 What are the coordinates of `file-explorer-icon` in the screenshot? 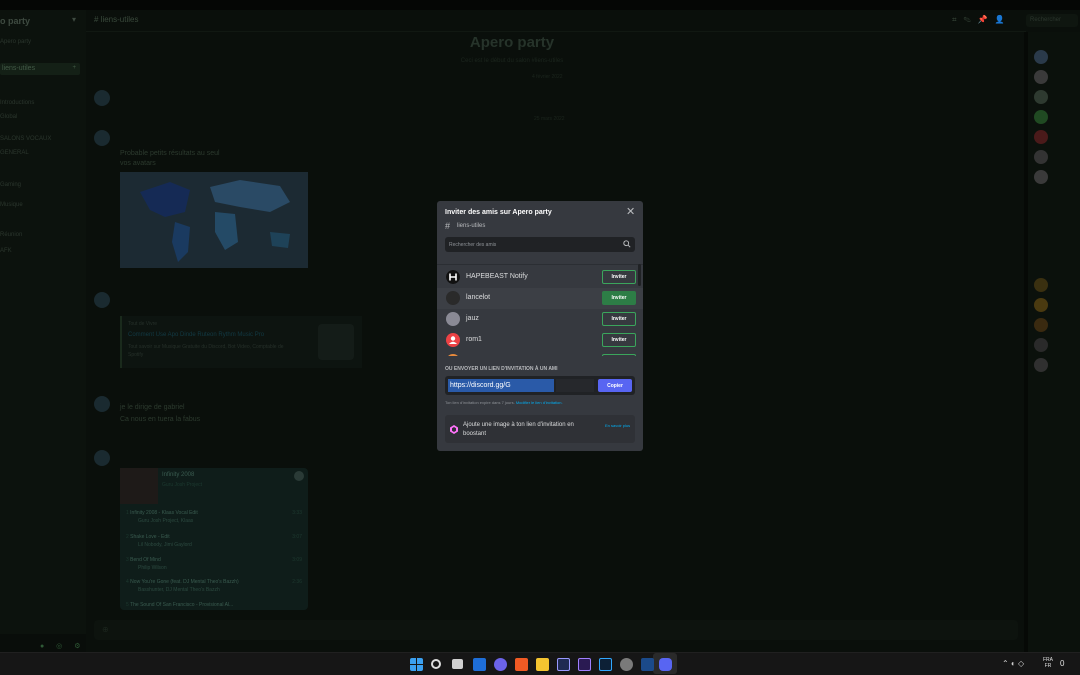 It's located at (542, 664).